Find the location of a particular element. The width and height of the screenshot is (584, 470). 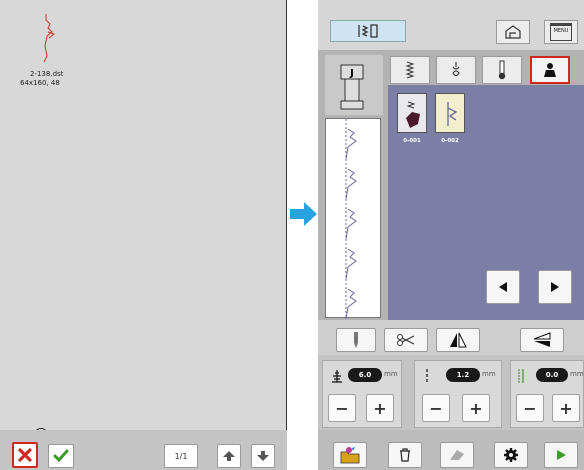

eraser-icon is located at coordinates (457, 455).